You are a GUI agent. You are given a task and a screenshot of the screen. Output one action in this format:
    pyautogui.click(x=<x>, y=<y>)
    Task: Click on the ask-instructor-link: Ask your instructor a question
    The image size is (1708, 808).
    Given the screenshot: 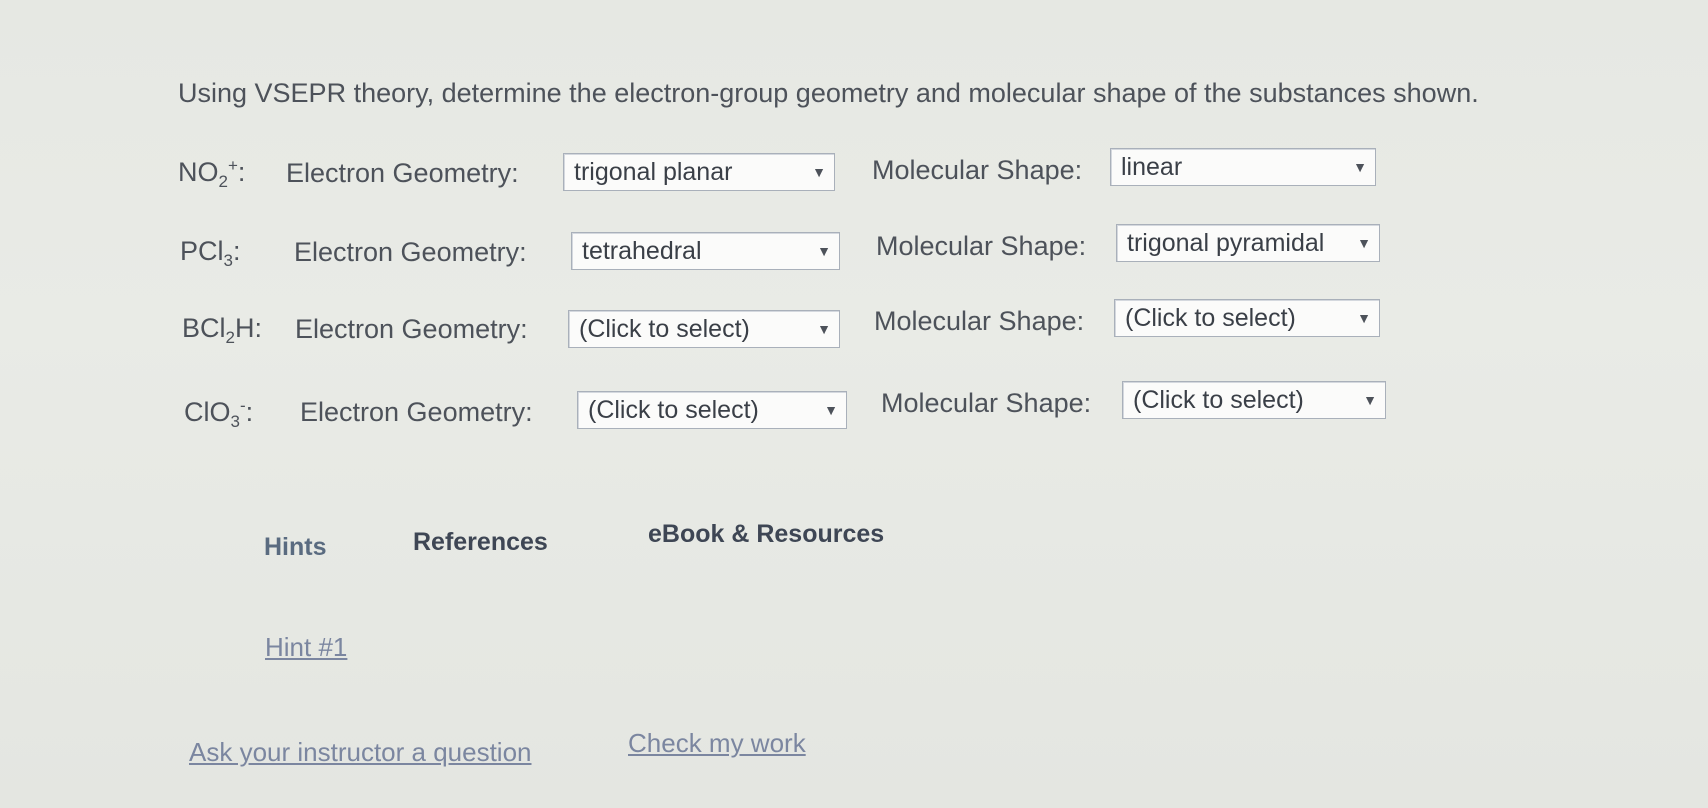 What is the action you would take?
    pyautogui.click(x=360, y=752)
    